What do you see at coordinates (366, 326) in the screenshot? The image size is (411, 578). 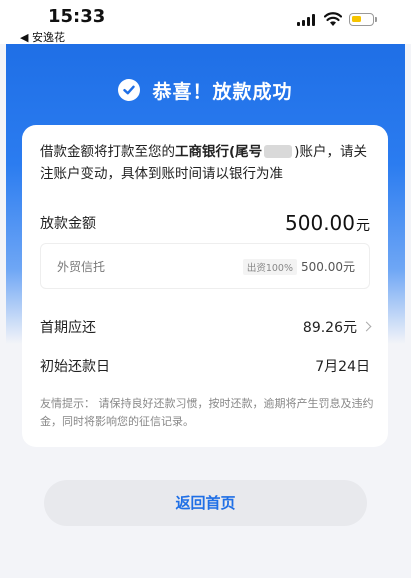 I see `chevron-right-icon` at bounding box center [366, 326].